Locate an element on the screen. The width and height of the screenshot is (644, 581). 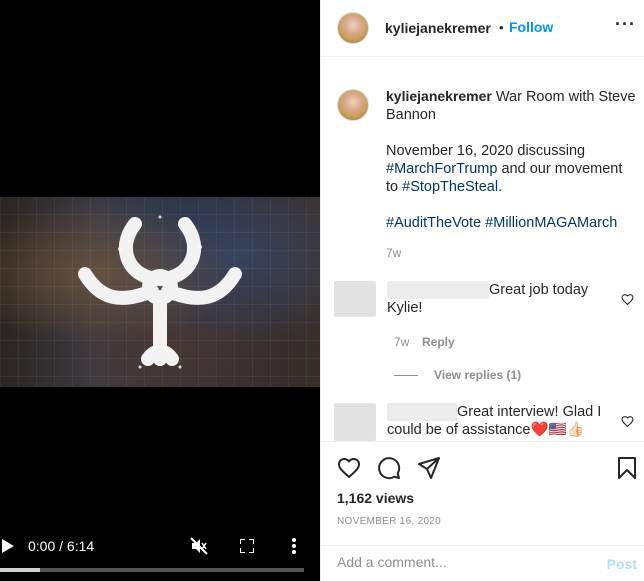
comment-input is located at coordinates (462, 562).